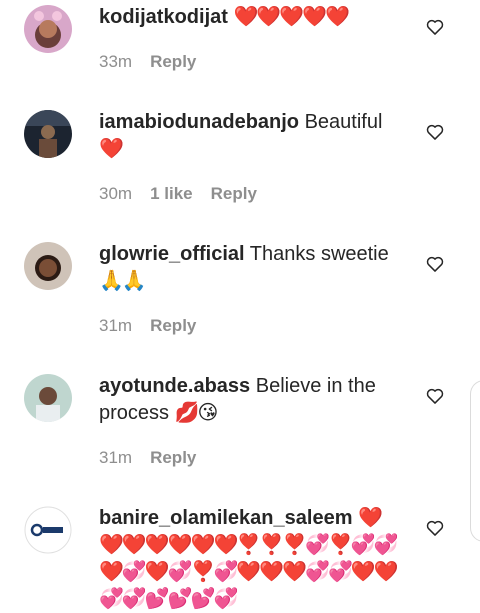 This screenshot has width=480, height=613. Describe the element at coordinates (343, 122) in the screenshot. I see `comment-body: Beautiful` at that location.